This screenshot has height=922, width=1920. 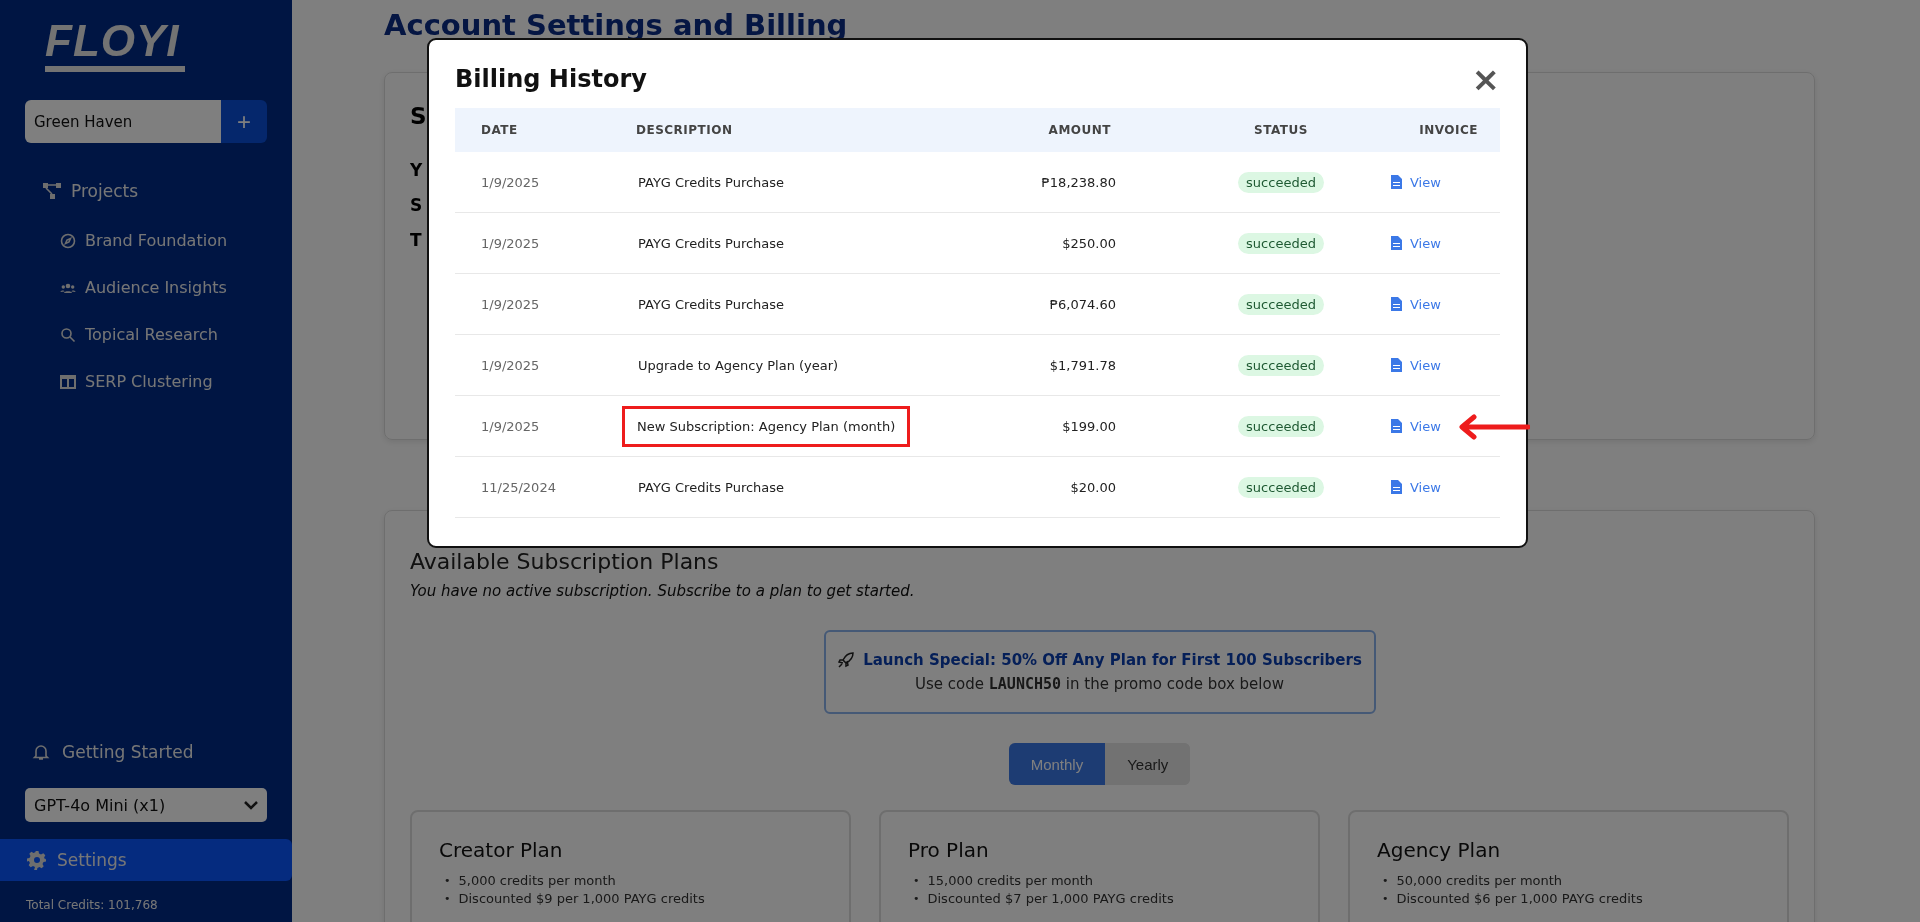 I want to click on getting-started-link: Getting Started, so click(x=162, y=752).